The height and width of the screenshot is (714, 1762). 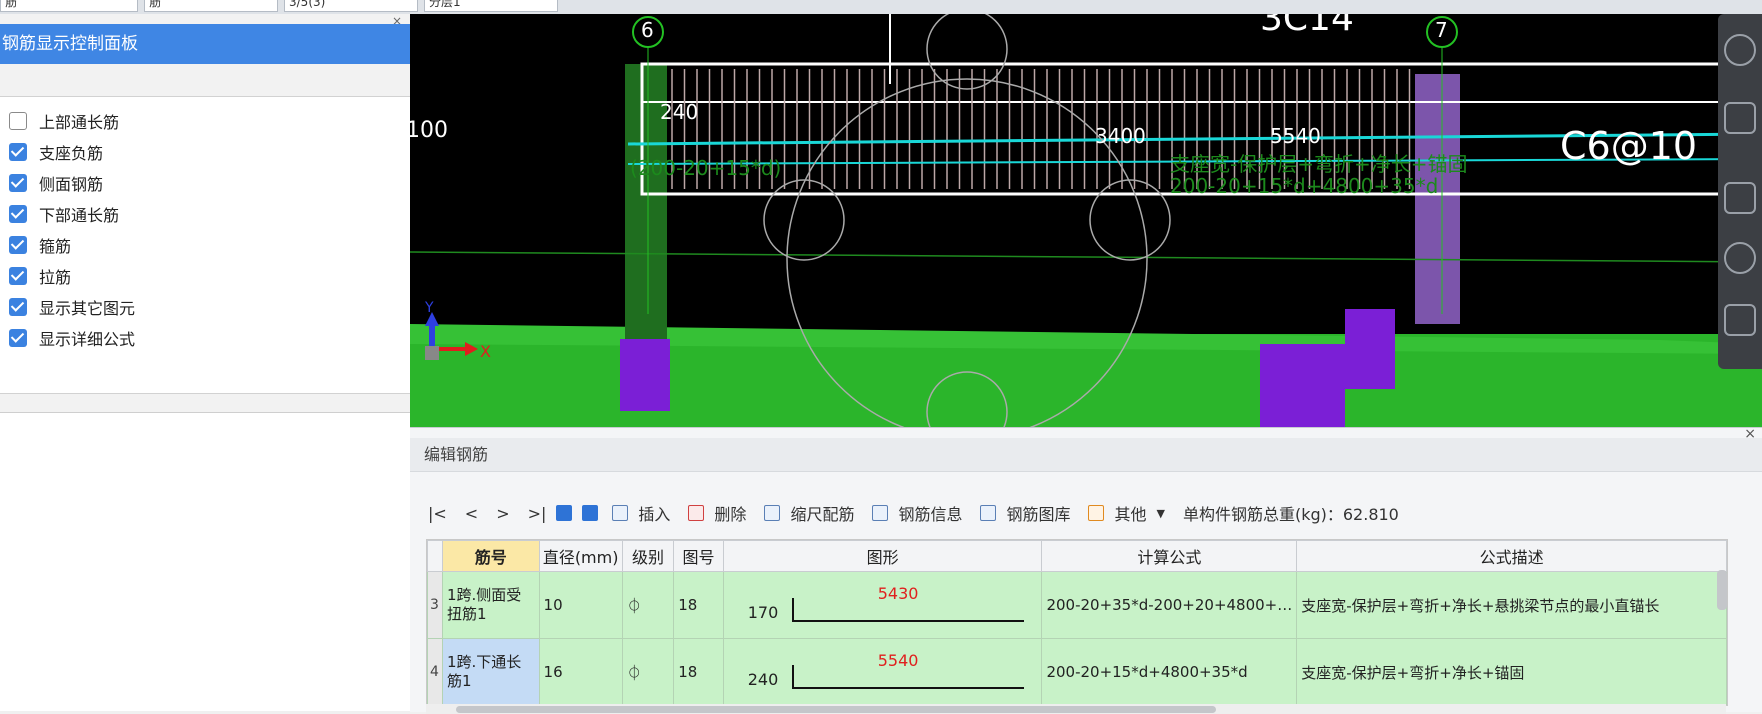 What do you see at coordinates (1130, 513) in the screenshot?
I see `other-menu-button: 其他` at bounding box center [1130, 513].